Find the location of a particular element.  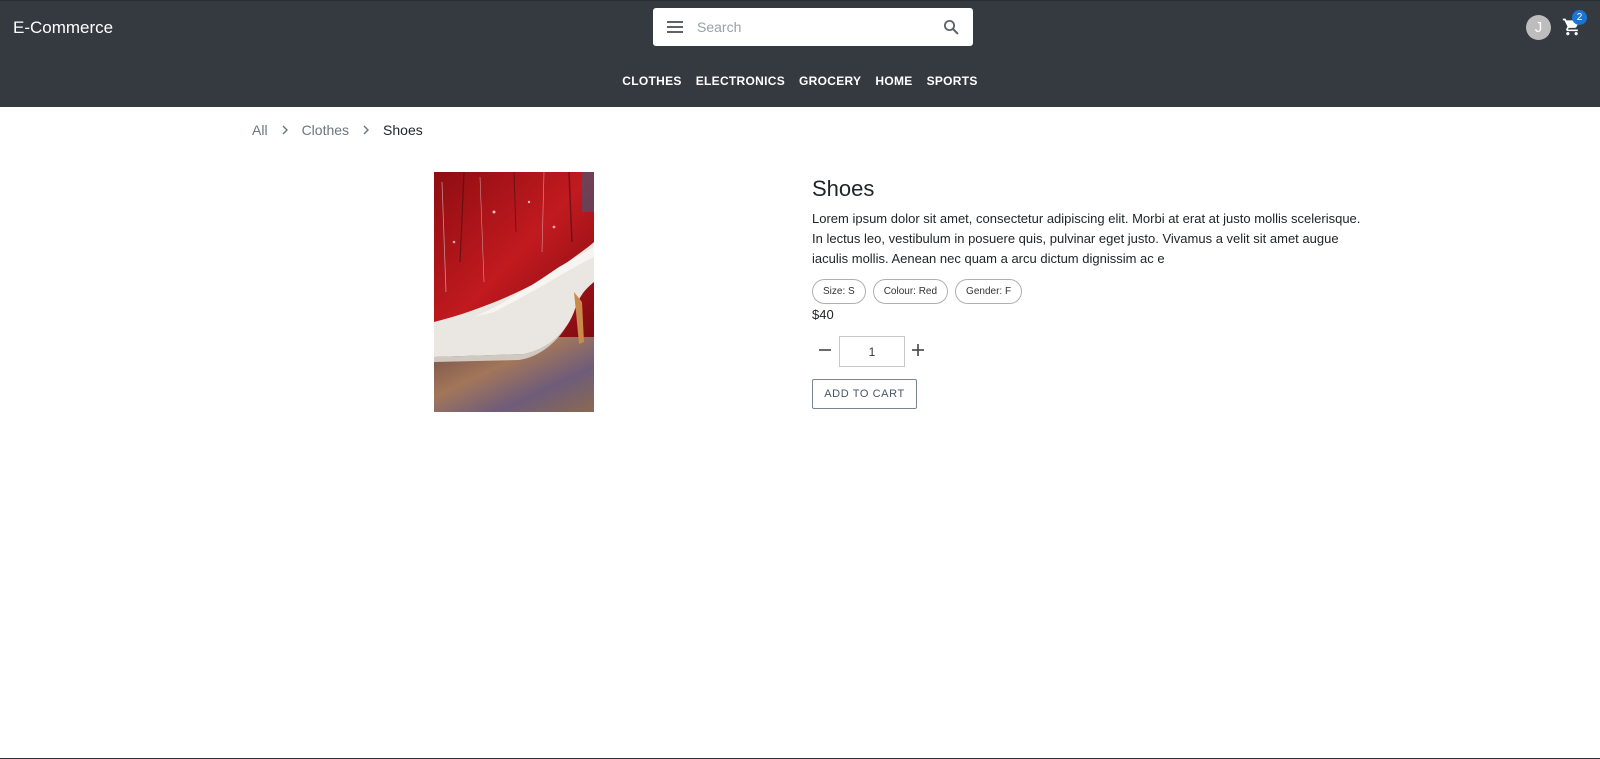

add-to-cart-button: ADD TO CART is located at coordinates (864, 394).